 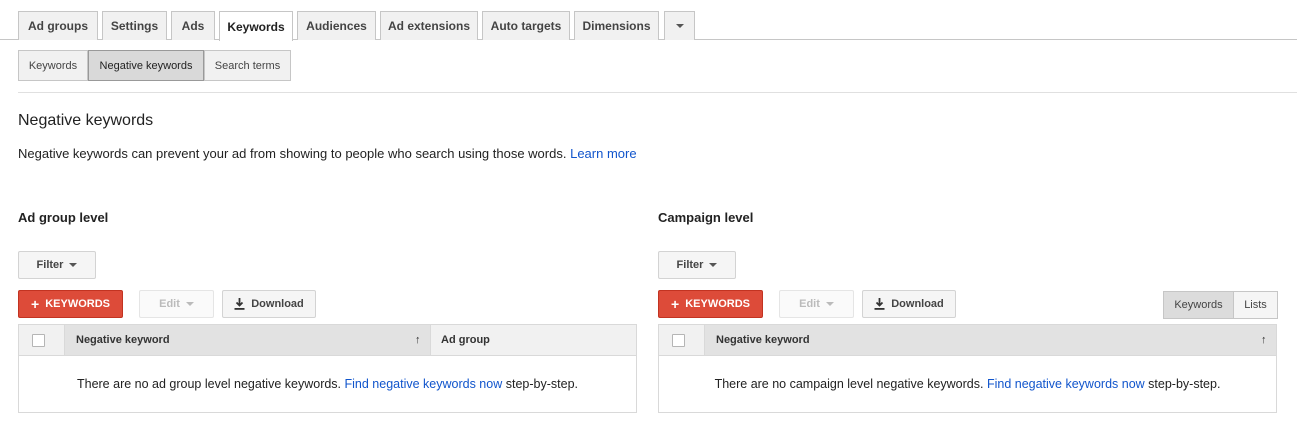 What do you see at coordinates (193, 25) in the screenshot?
I see `tab-ads: Ads` at bounding box center [193, 25].